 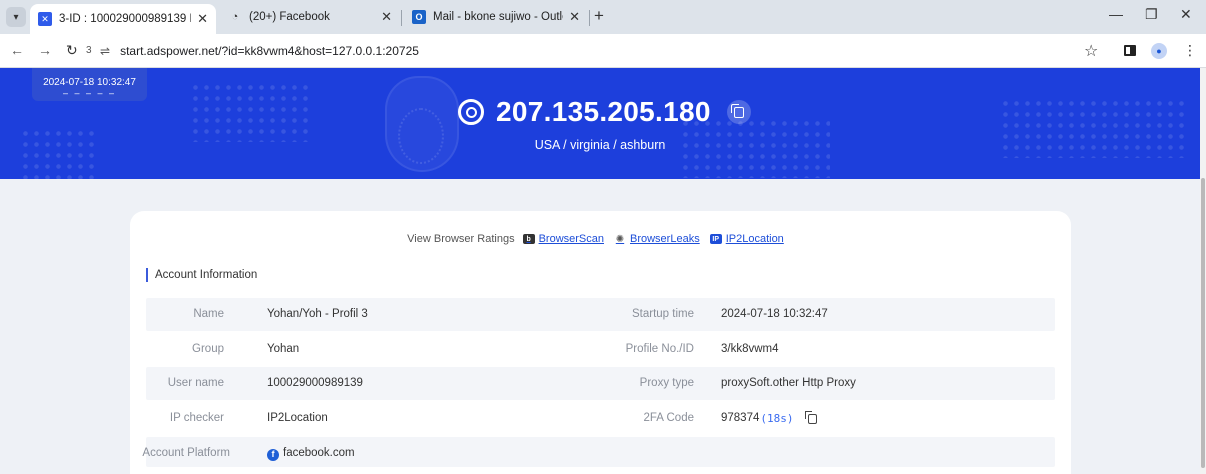 I want to click on arrow-right-icon: →, so click(x=45, y=50).